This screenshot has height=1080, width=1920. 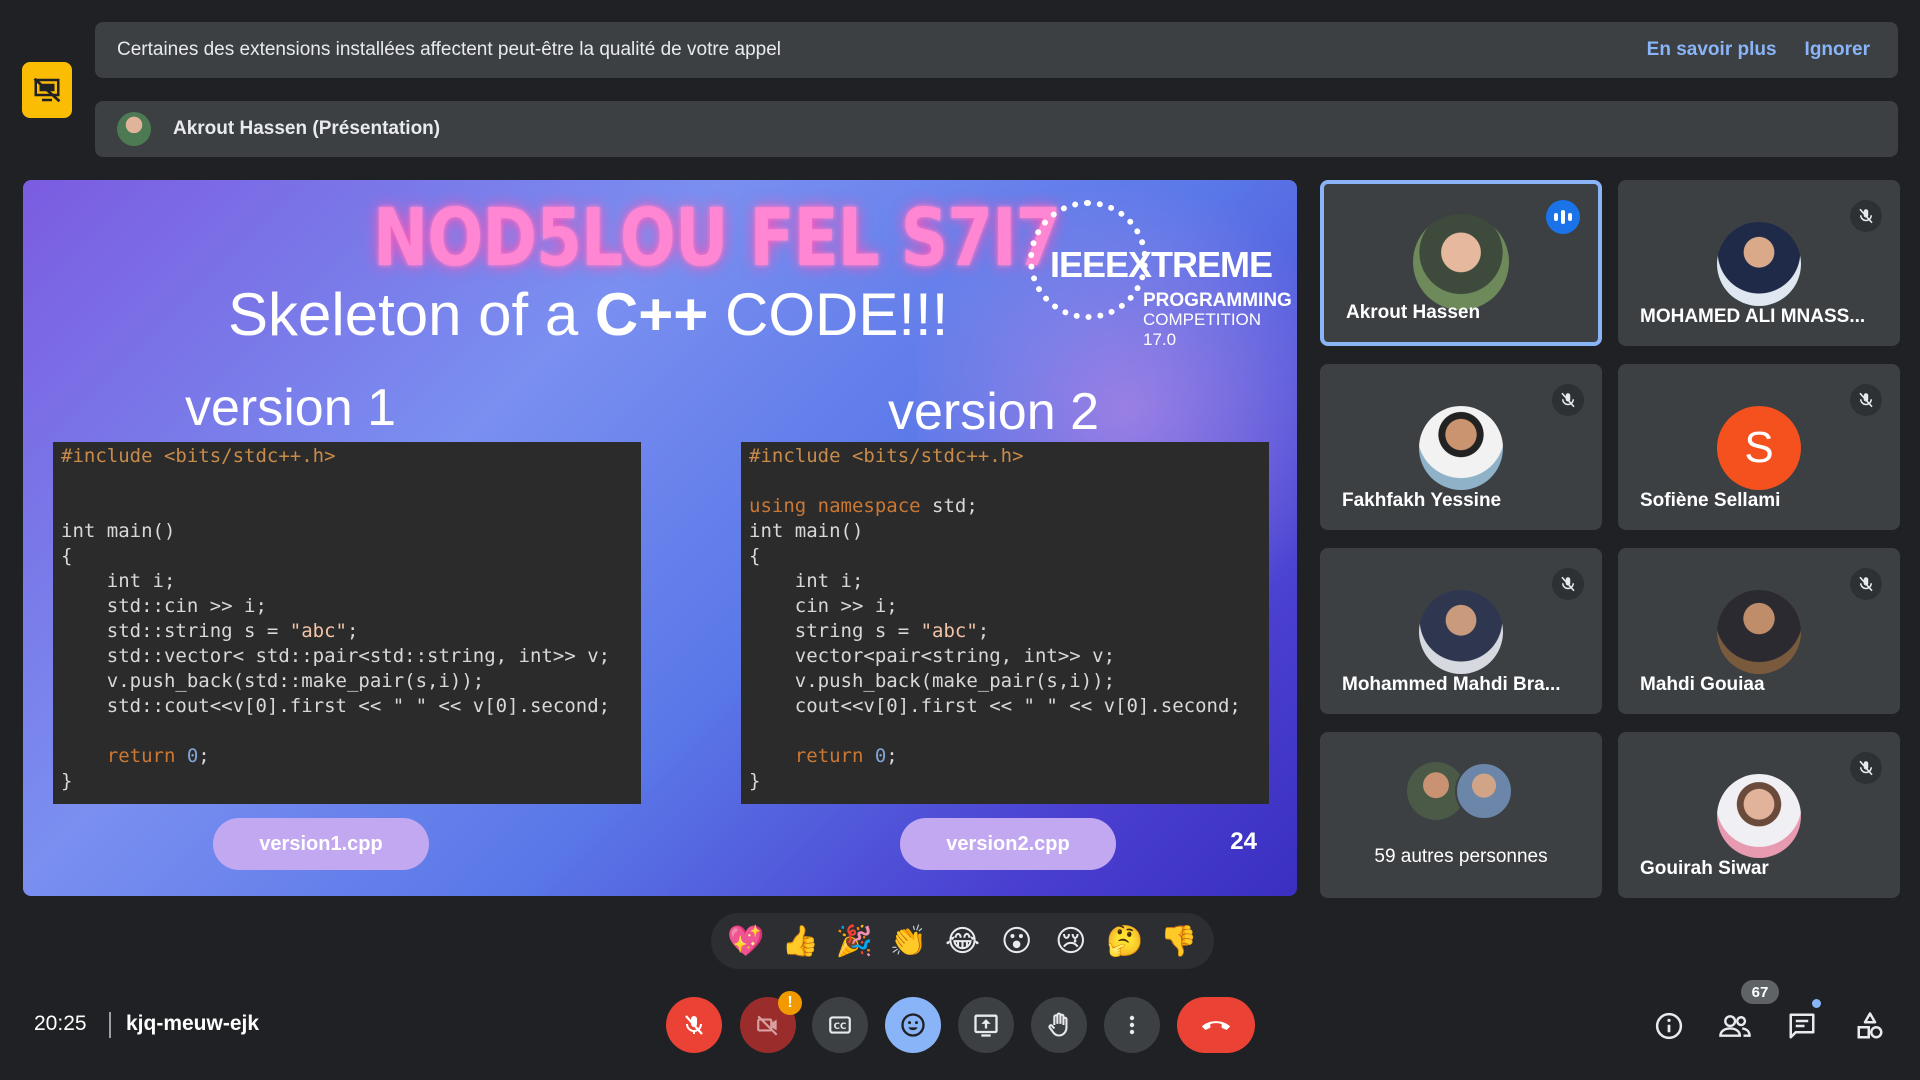 I want to click on meeting-code: kjq-meuw-ejk, so click(x=193, y=1023).